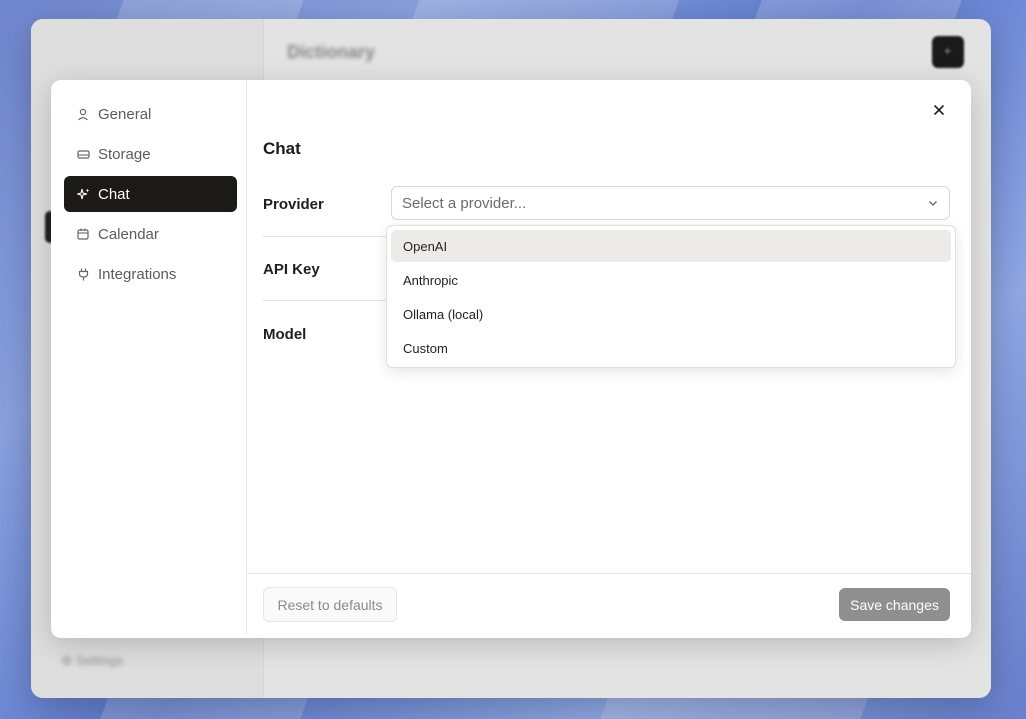 Image resolution: width=1026 pixels, height=719 pixels. I want to click on nav-item-storage: Storage, so click(150, 154).